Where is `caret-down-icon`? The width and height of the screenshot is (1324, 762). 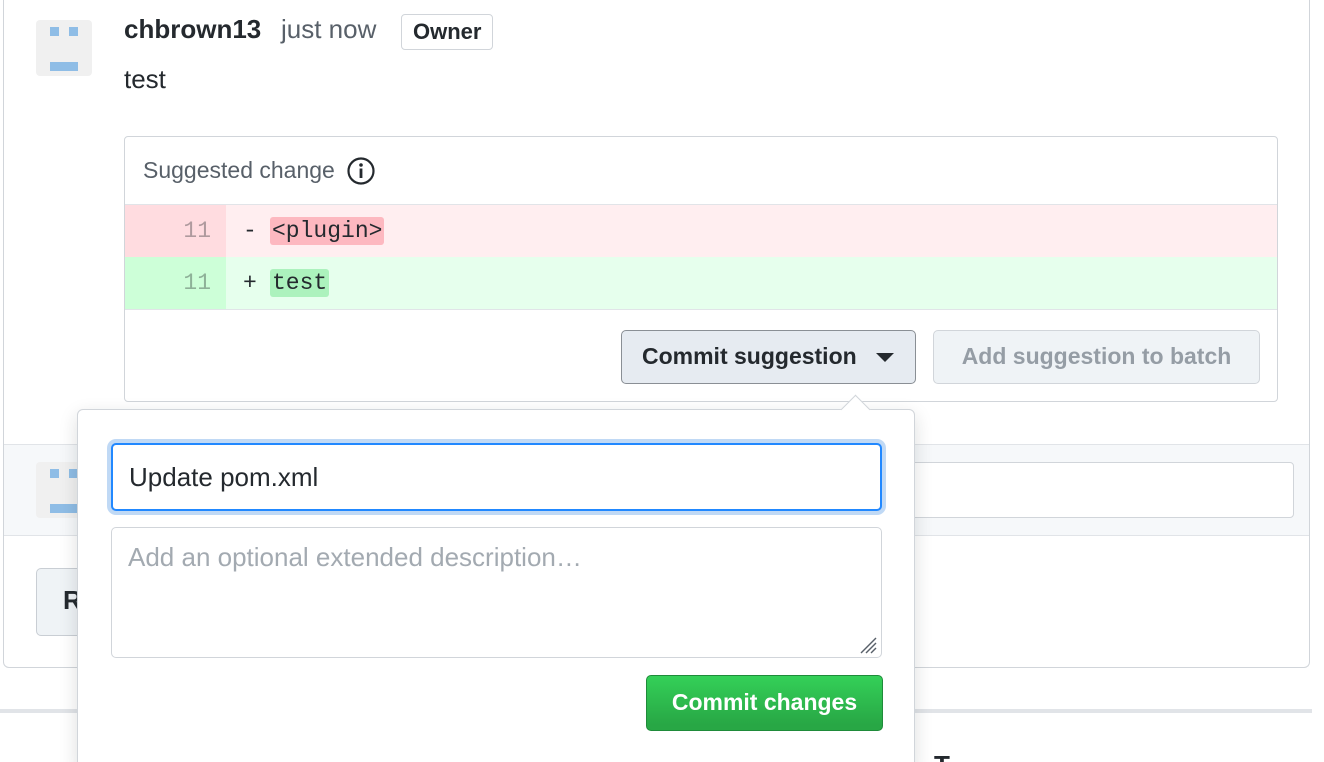 caret-down-icon is located at coordinates (885, 357).